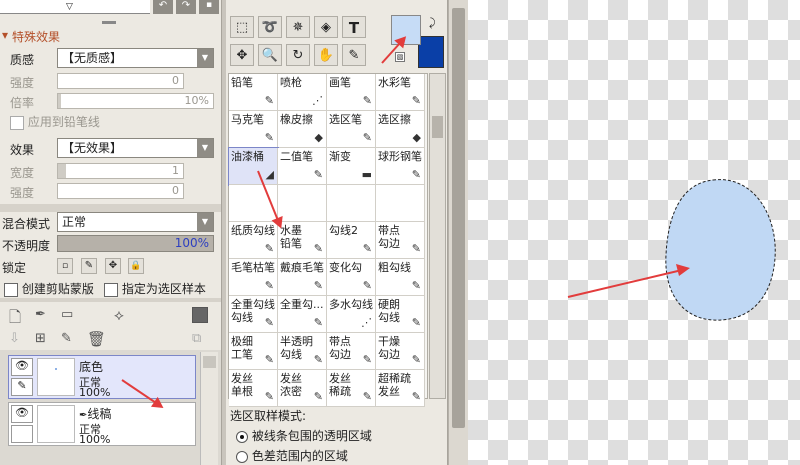 The image size is (800, 465). What do you see at coordinates (65, 266) in the screenshot?
I see `lock-transparency-button: ▫` at bounding box center [65, 266].